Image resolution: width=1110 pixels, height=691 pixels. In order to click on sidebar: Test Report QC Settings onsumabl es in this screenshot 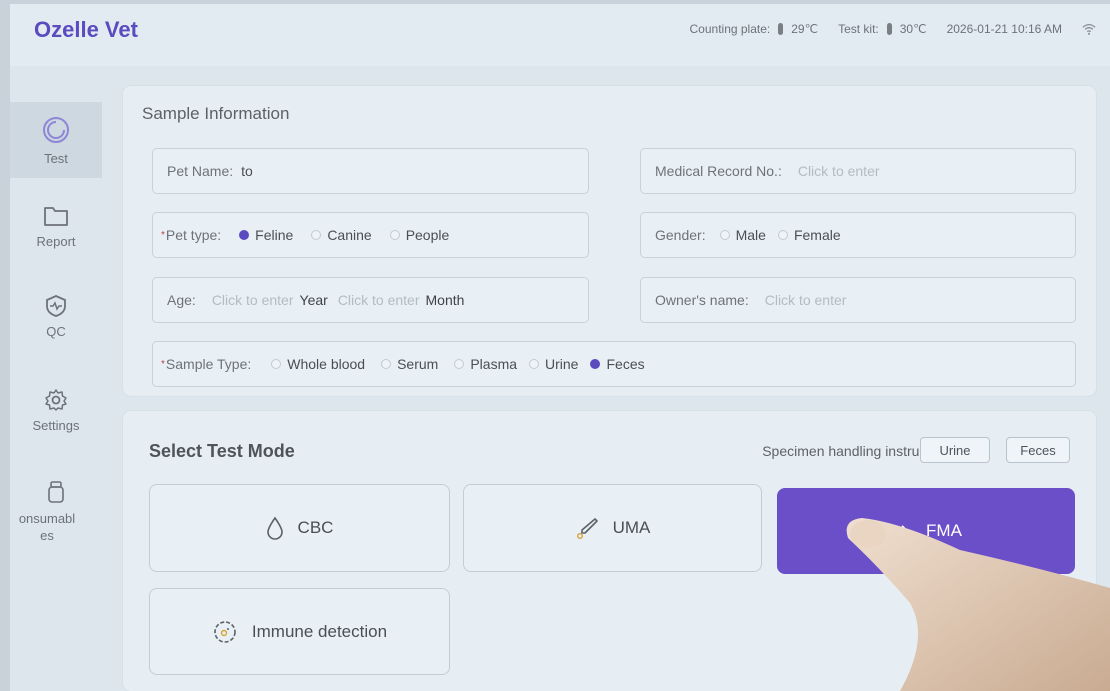, I will do `click(56, 378)`.